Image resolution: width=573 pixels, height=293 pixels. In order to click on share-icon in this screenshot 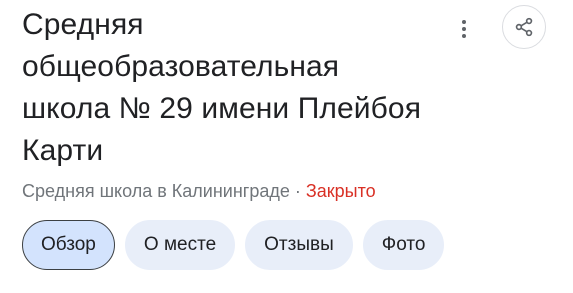, I will do `click(524, 27)`.